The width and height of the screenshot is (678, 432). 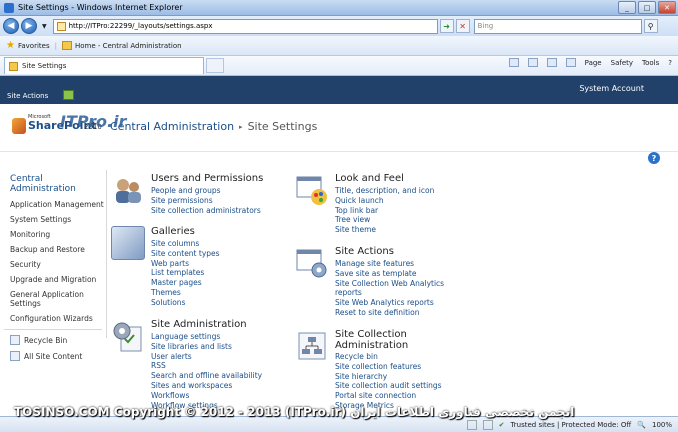 What do you see at coordinates (571, 424) in the screenshot?
I see `zone-status: Trusted sites | Protected Mode: Off` at bounding box center [571, 424].